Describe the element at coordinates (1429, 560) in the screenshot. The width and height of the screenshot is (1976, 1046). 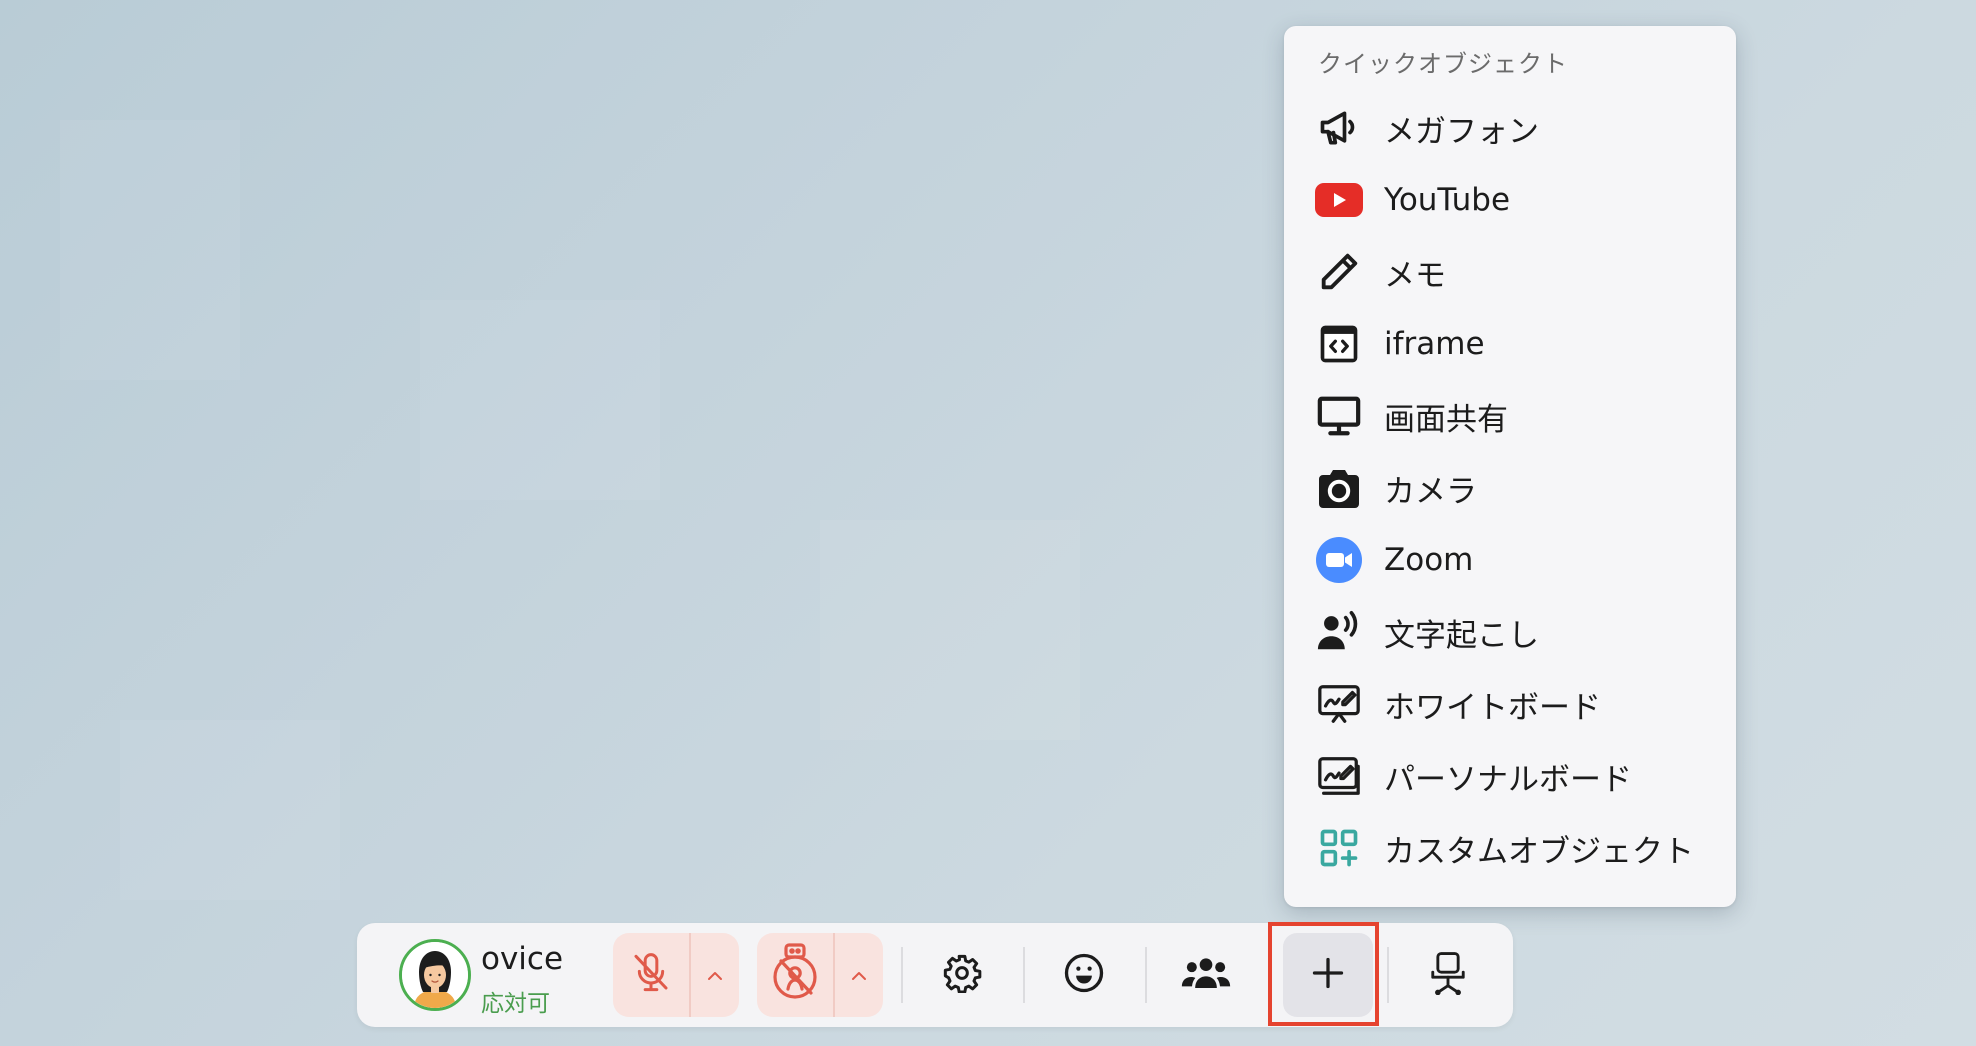
I see `menu-item-label: Zoom` at that location.